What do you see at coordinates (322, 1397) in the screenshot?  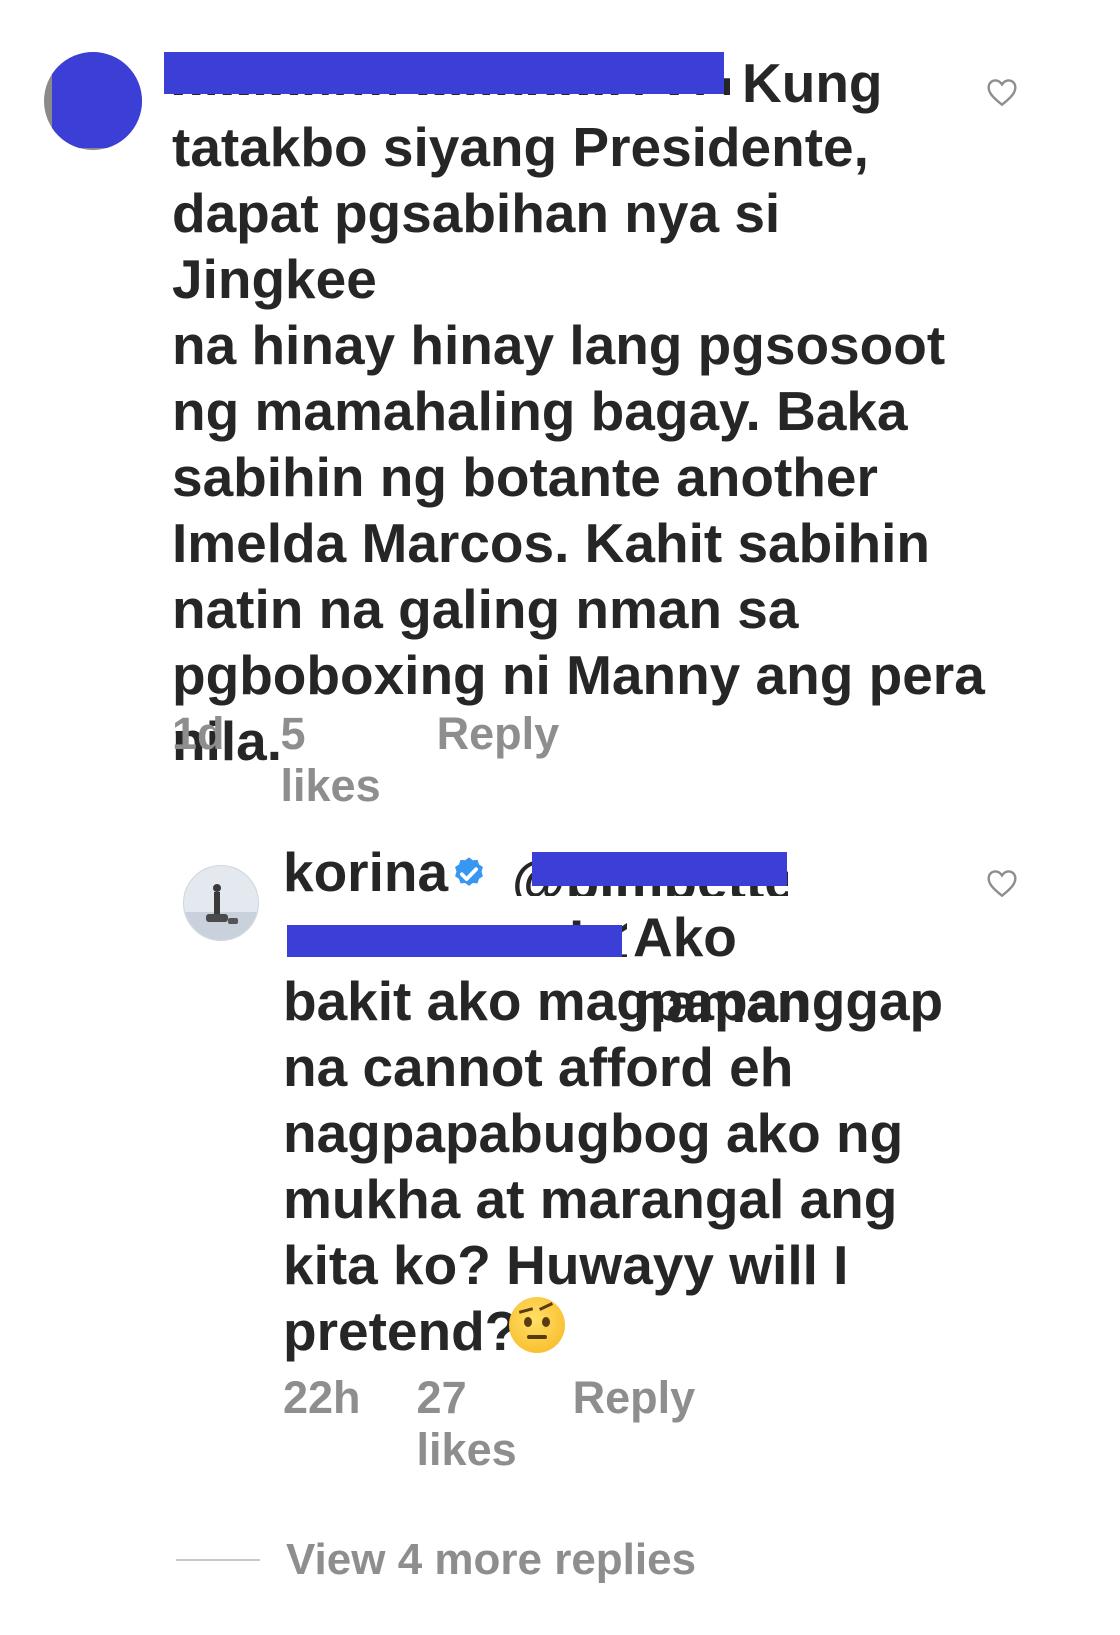 I see `comment-time: 22h` at bounding box center [322, 1397].